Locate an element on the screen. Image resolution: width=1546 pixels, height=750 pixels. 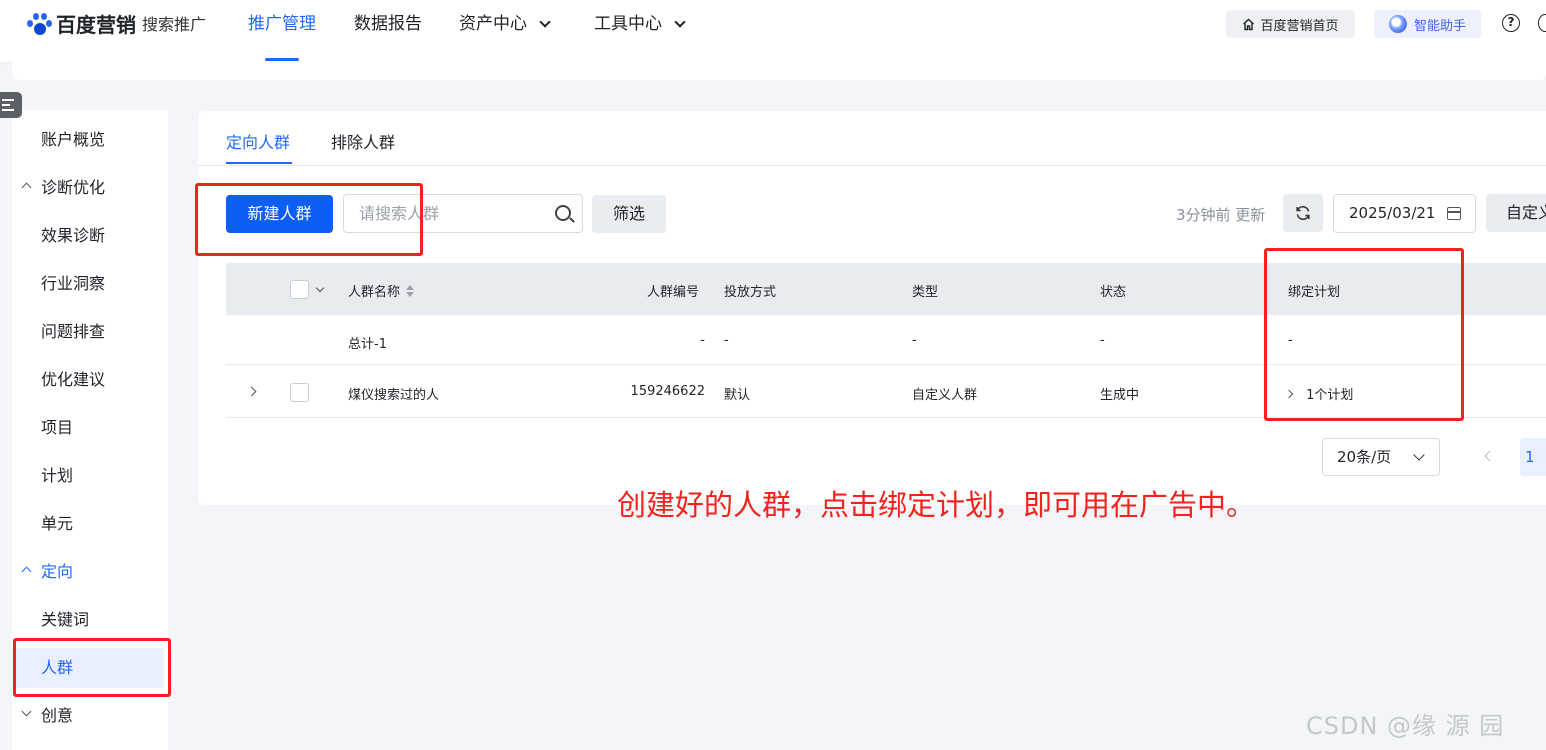
nav-tool-center: 工具中心 is located at coordinates (640, 24).